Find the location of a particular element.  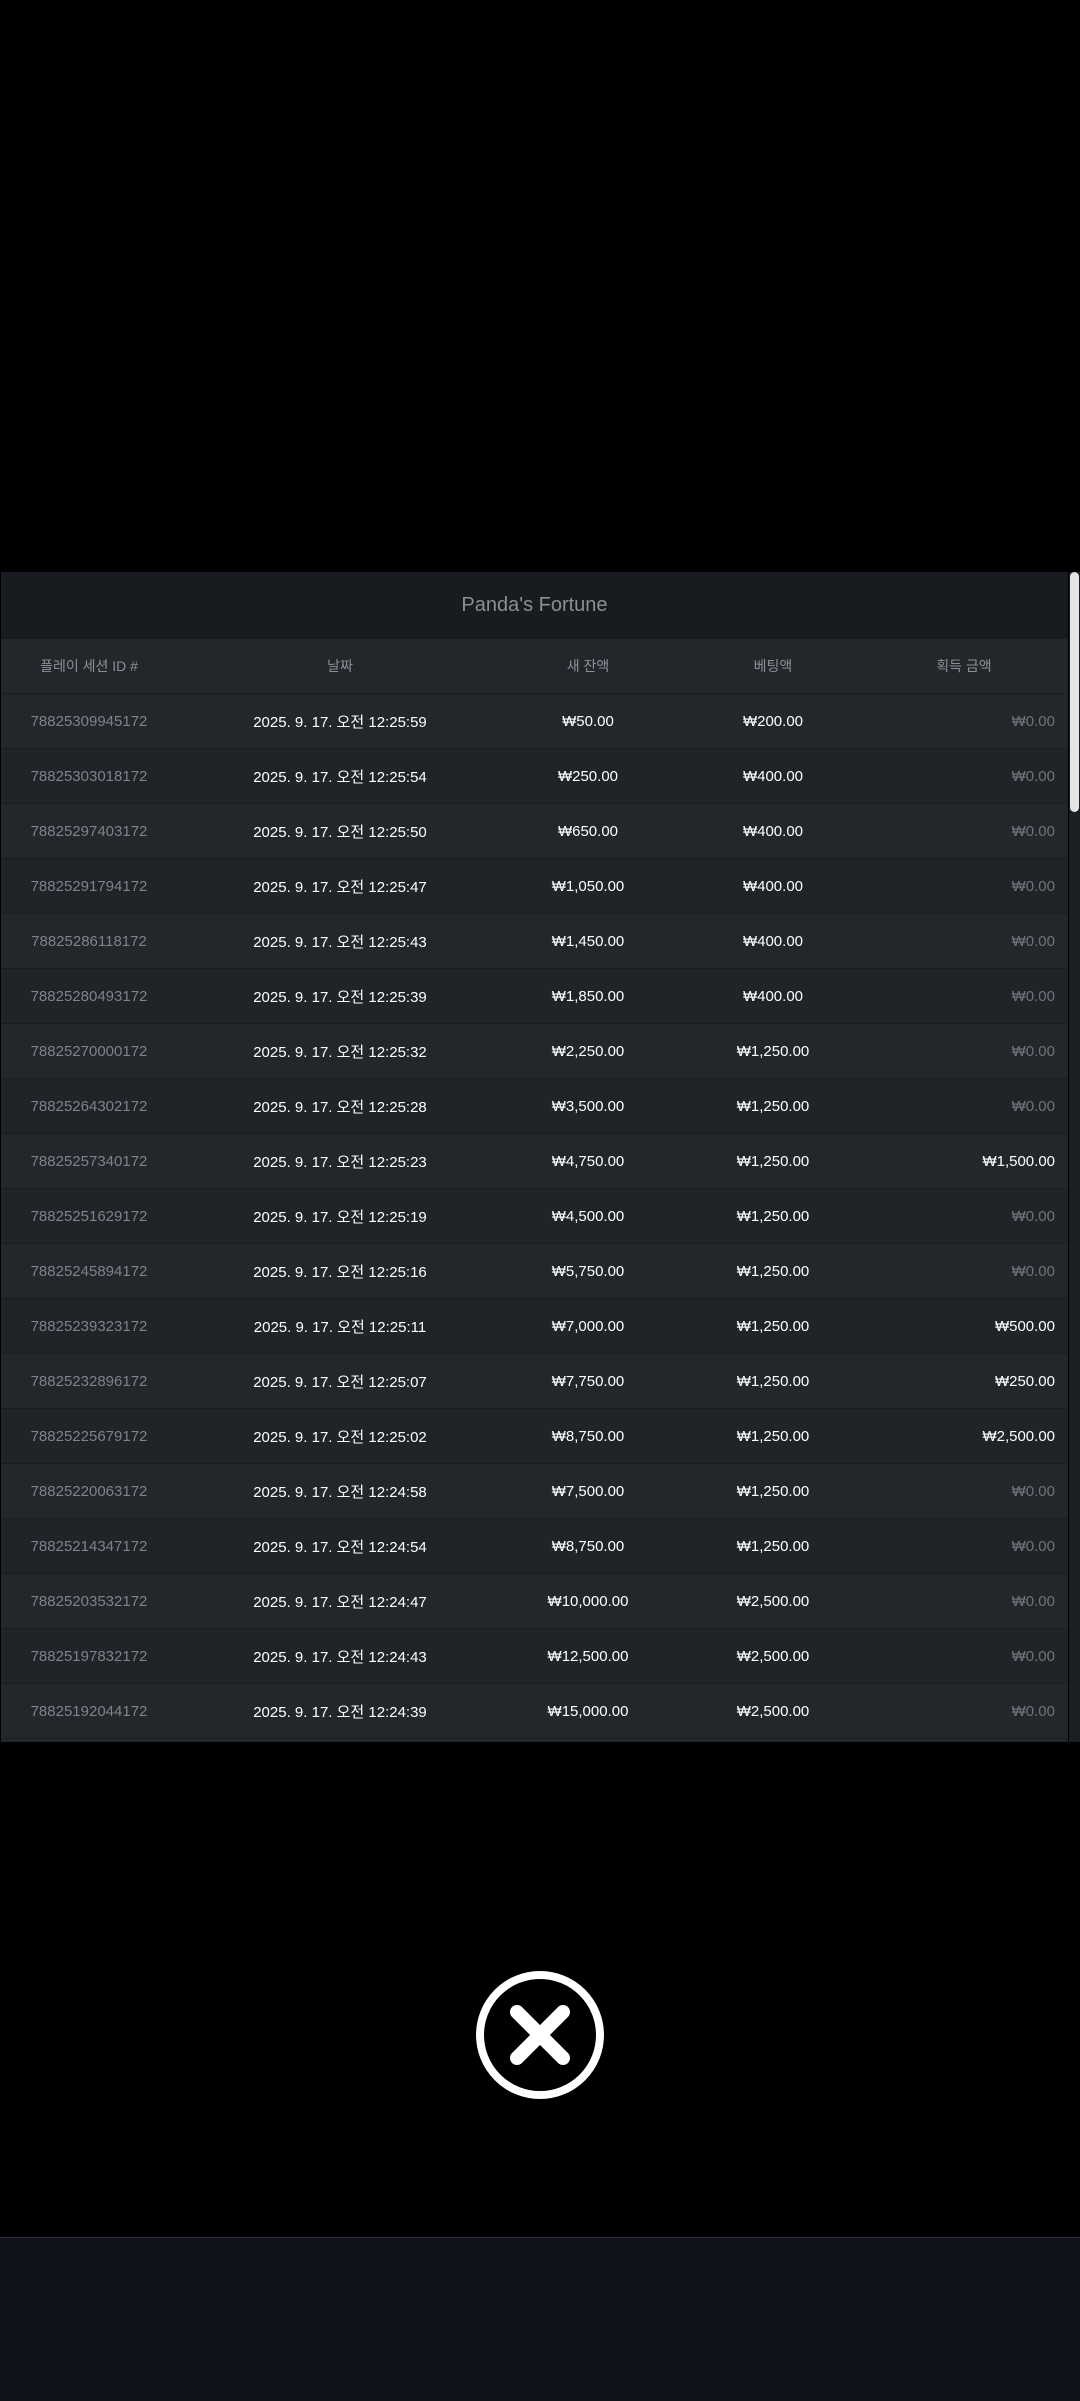

win-amount-cell: ₩2,500.00 is located at coordinates (1018, 1436).